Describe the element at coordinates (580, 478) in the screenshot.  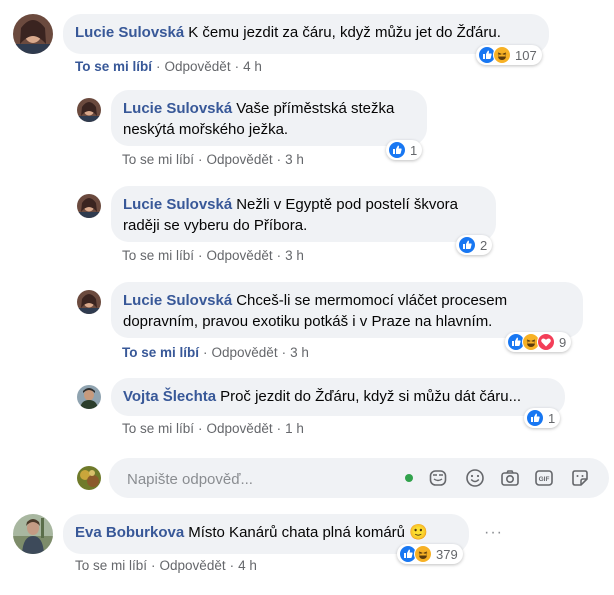
I see `sticker-icon` at that location.